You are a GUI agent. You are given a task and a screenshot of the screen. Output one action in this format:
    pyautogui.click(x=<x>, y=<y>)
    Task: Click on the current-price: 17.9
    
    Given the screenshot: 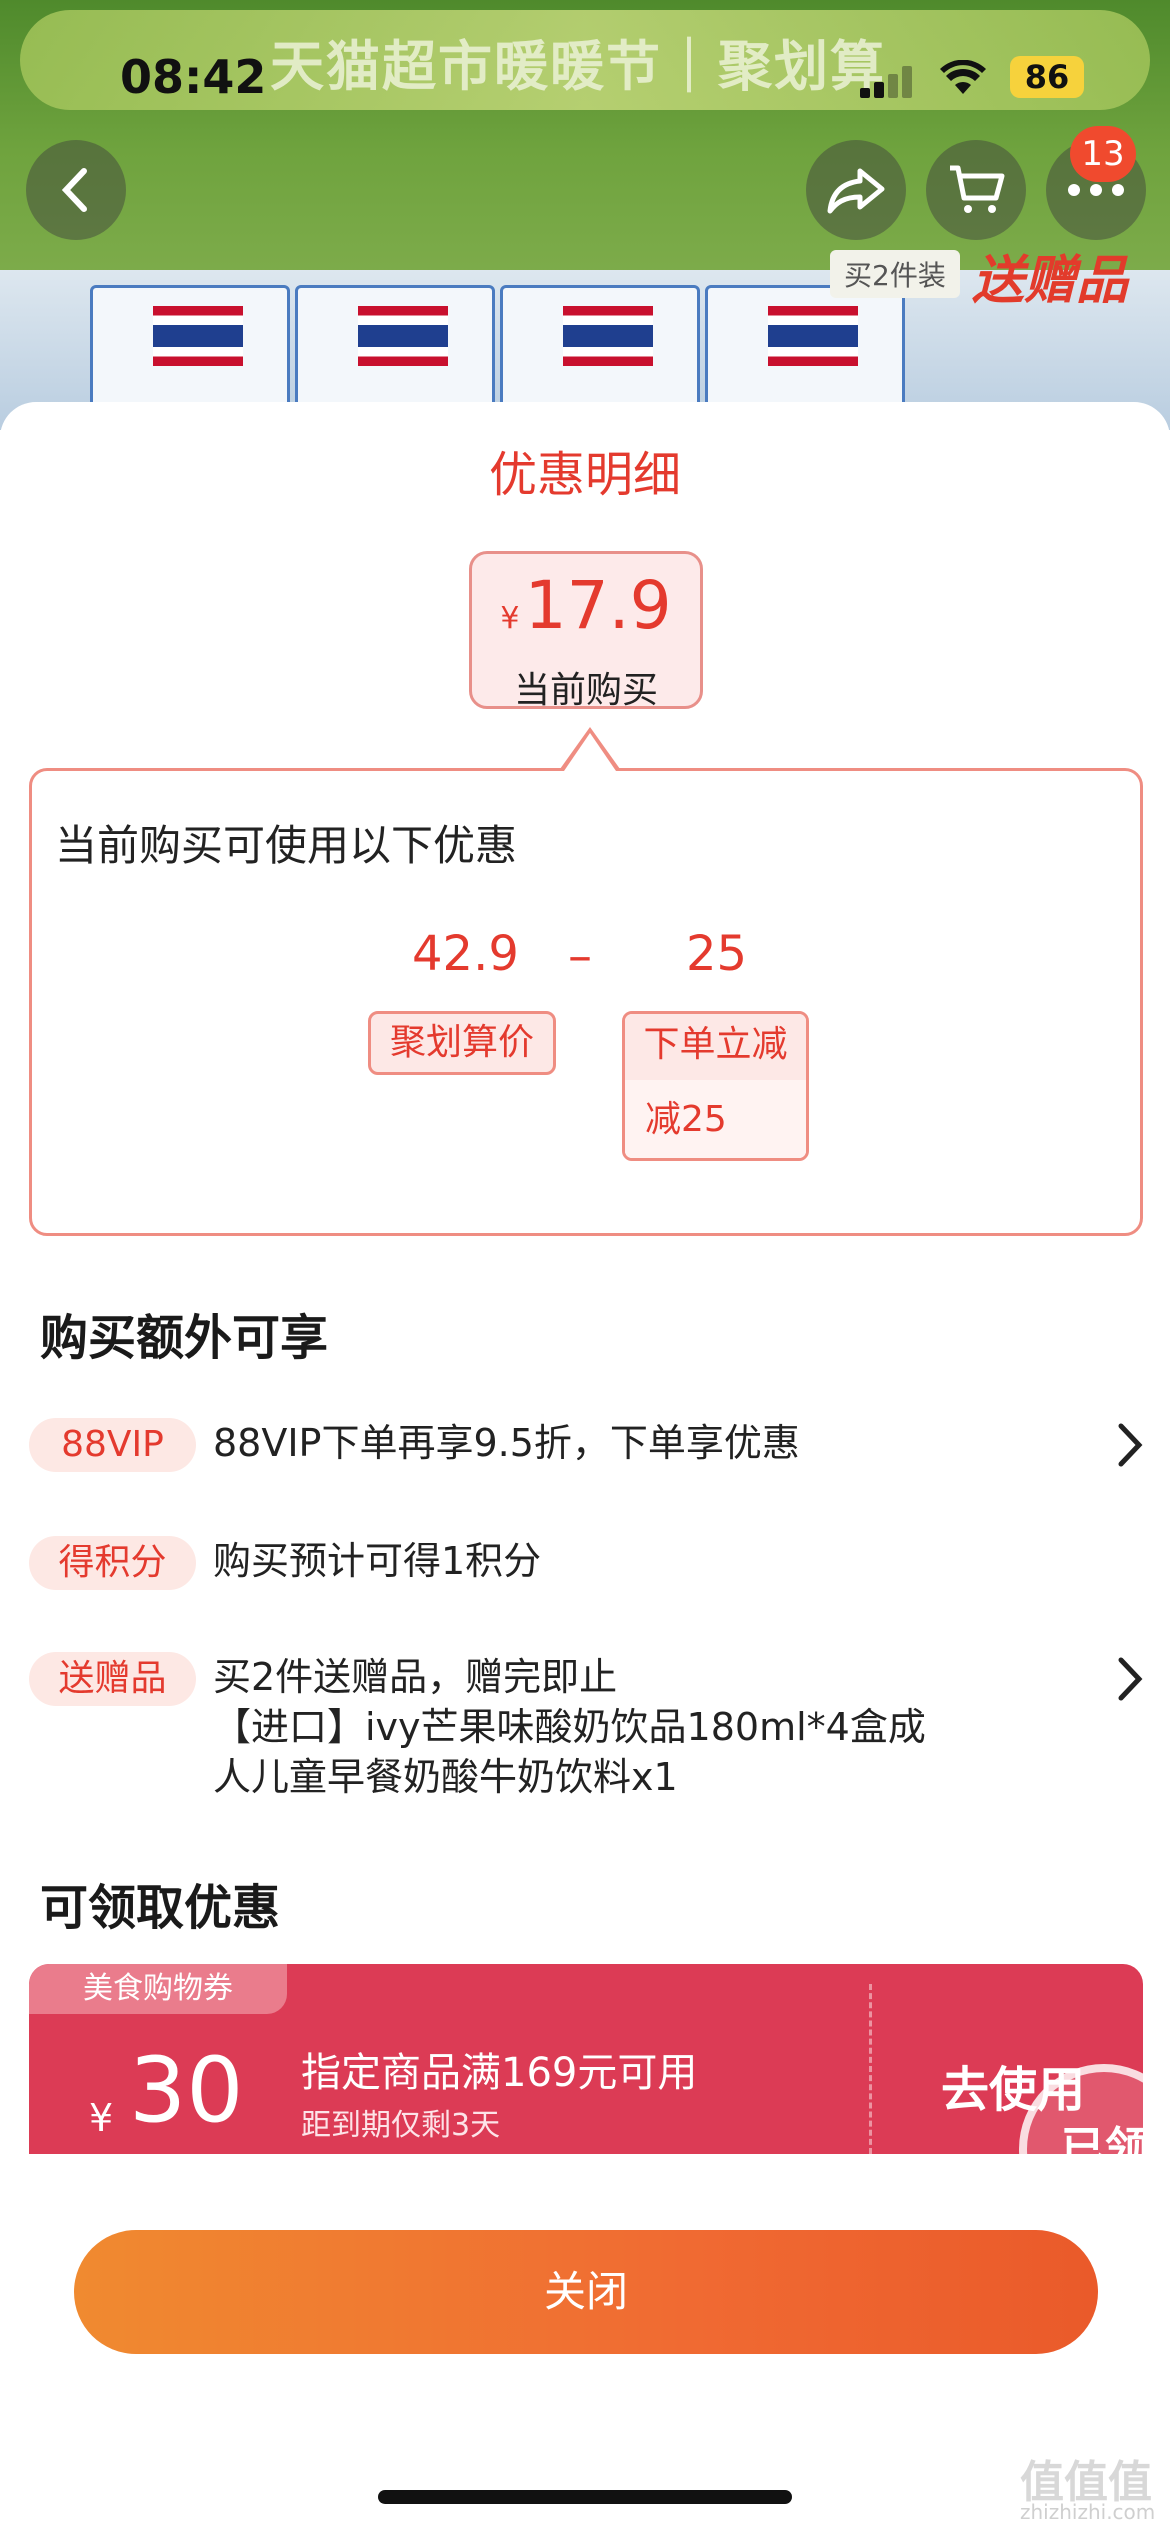 What is the action you would take?
    pyautogui.click(x=598, y=605)
    